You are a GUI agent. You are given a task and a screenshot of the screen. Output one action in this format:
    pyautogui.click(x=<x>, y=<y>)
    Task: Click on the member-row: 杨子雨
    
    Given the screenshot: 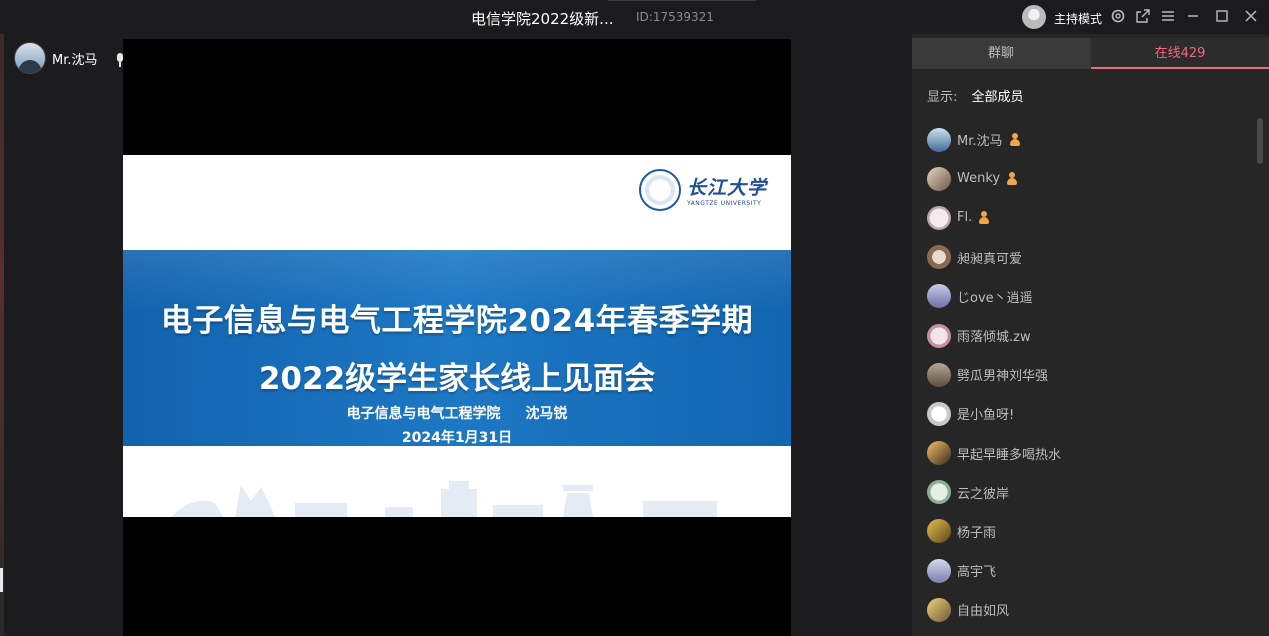 What is the action you would take?
    pyautogui.click(x=1087, y=531)
    